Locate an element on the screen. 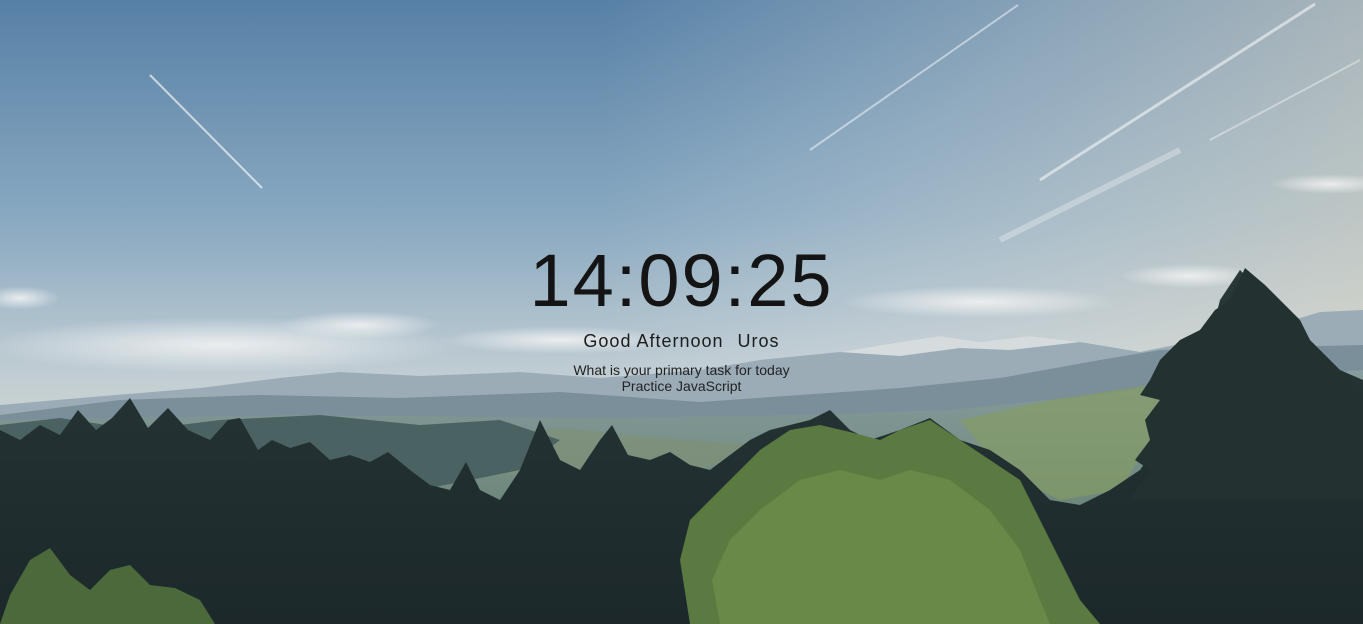 This screenshot has width=1363, height=624. user-name: Uros is located at coordinates (759, 341).